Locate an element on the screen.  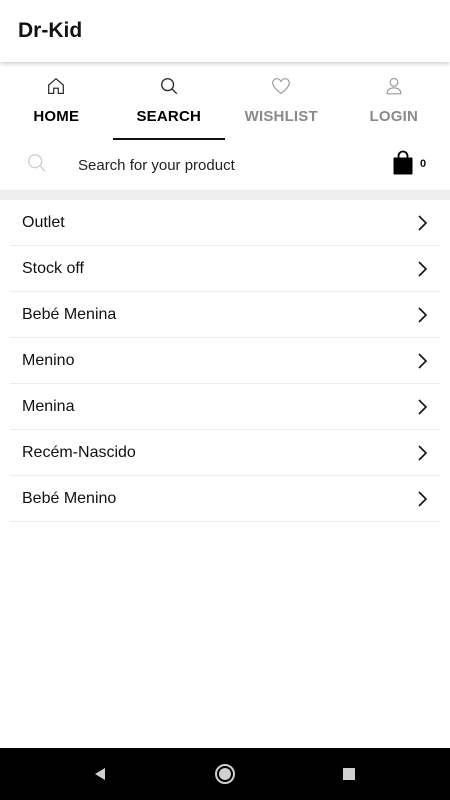
system-nav-bar is located at coordinates (225, 774).